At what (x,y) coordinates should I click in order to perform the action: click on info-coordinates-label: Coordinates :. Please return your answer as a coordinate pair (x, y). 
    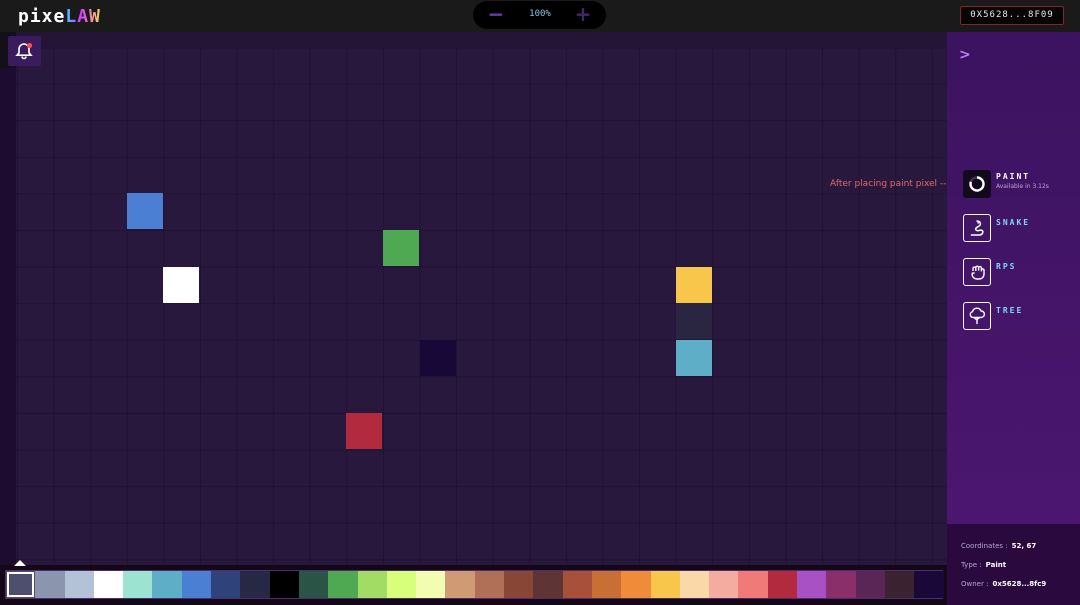
    Looking at the image, I should click on (984, 546).